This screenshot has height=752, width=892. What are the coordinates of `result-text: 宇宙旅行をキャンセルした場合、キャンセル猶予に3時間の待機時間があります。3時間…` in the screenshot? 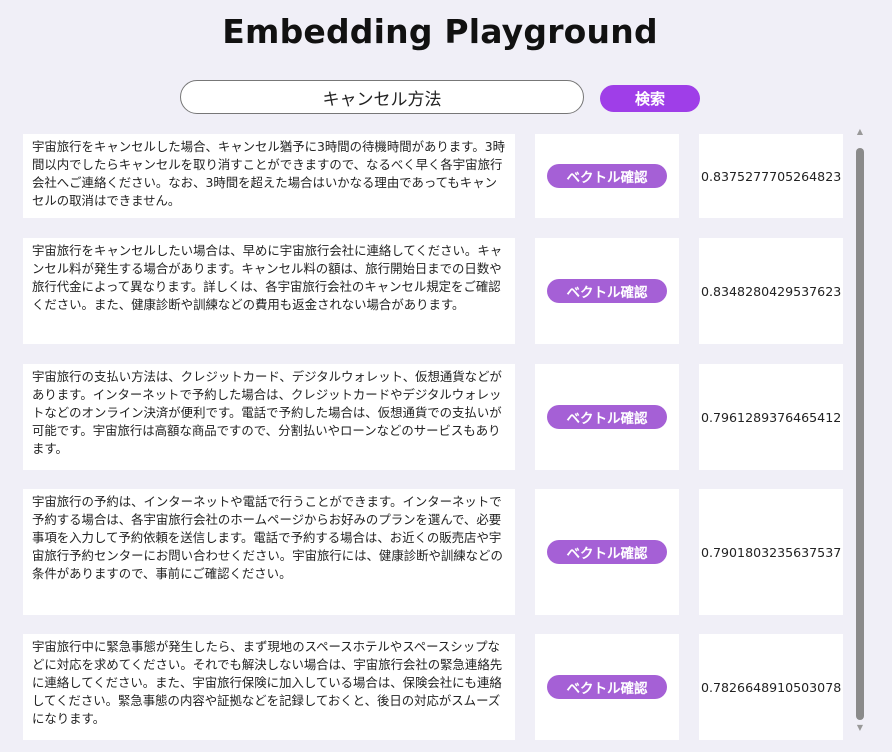 It's located at (269, 176).